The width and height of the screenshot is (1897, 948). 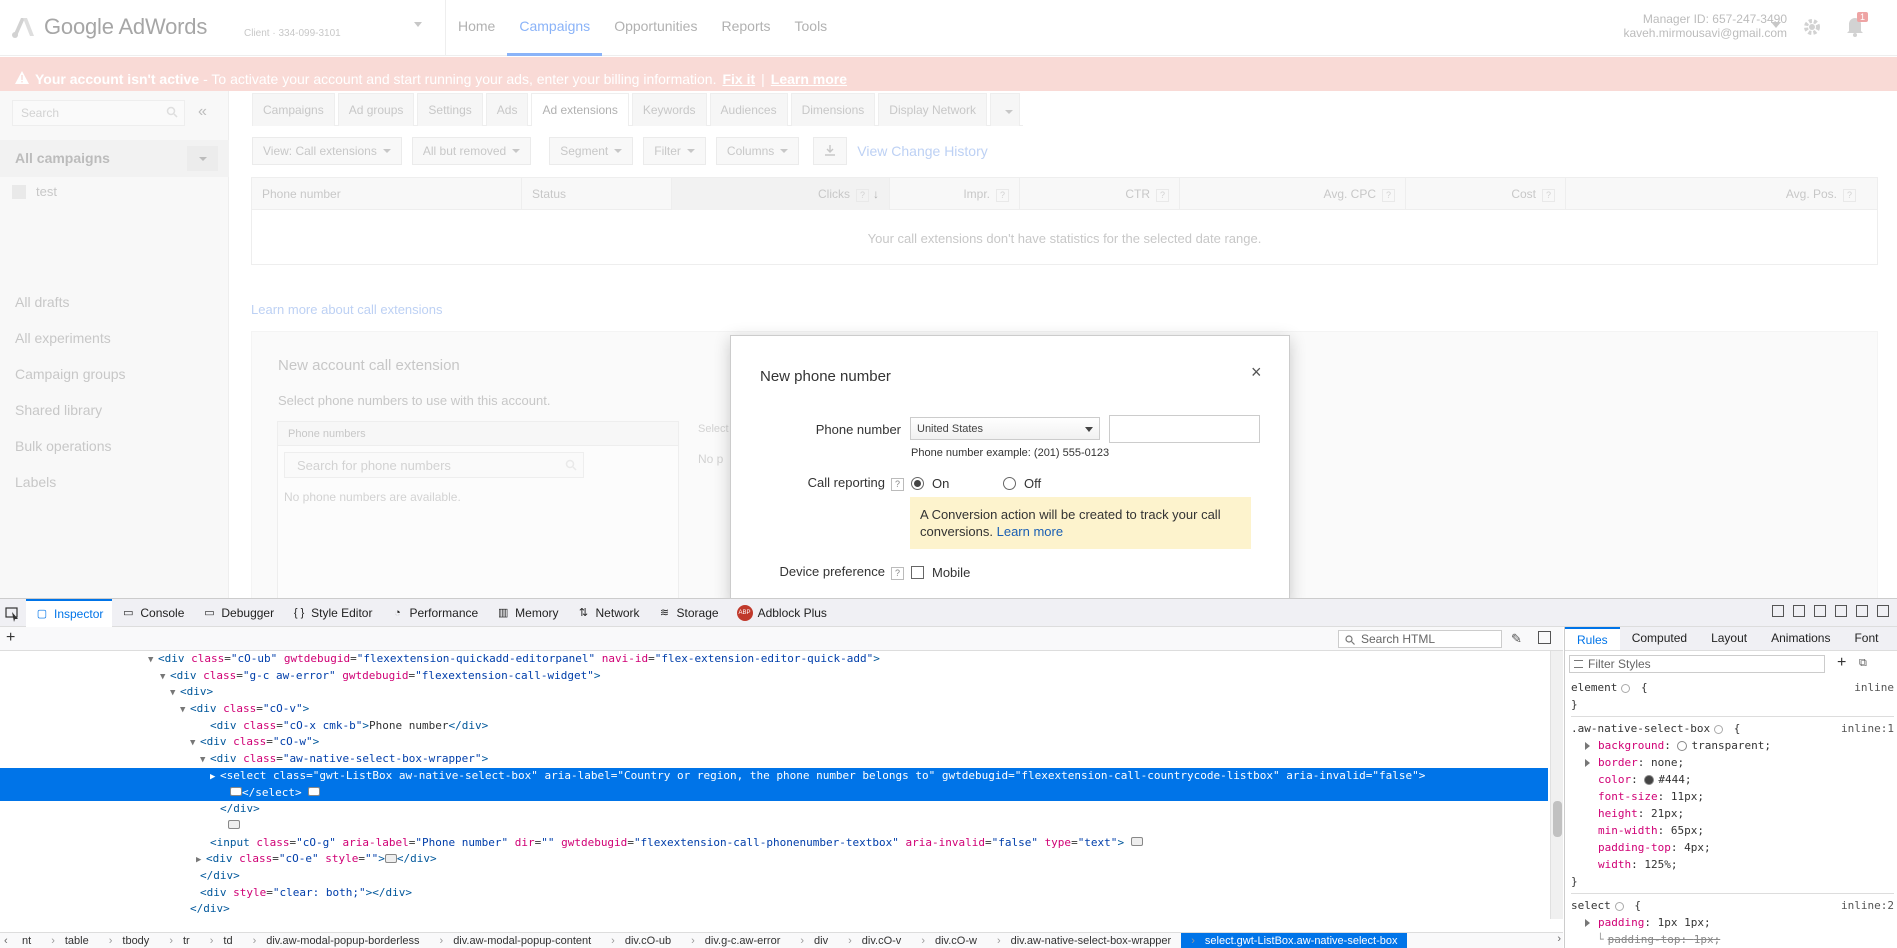 What do you see at coordinates (774, 742) in the screenshot?
I see `markup-node: ▼ <div class="cO-w">` at bounding box center [774, 742].